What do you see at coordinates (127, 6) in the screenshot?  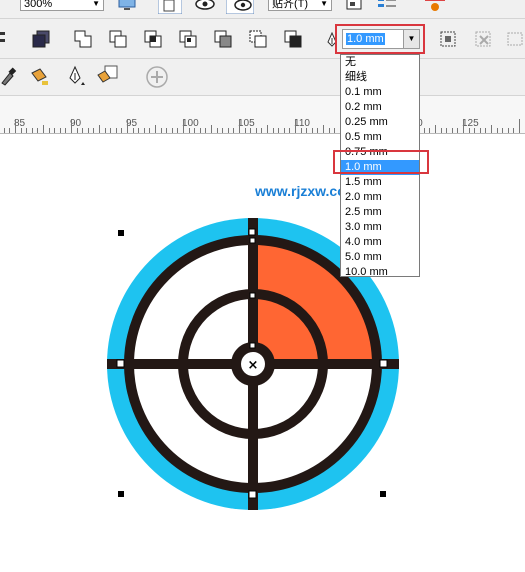 I see `monitor-icon` at bounding box center [127, 6].